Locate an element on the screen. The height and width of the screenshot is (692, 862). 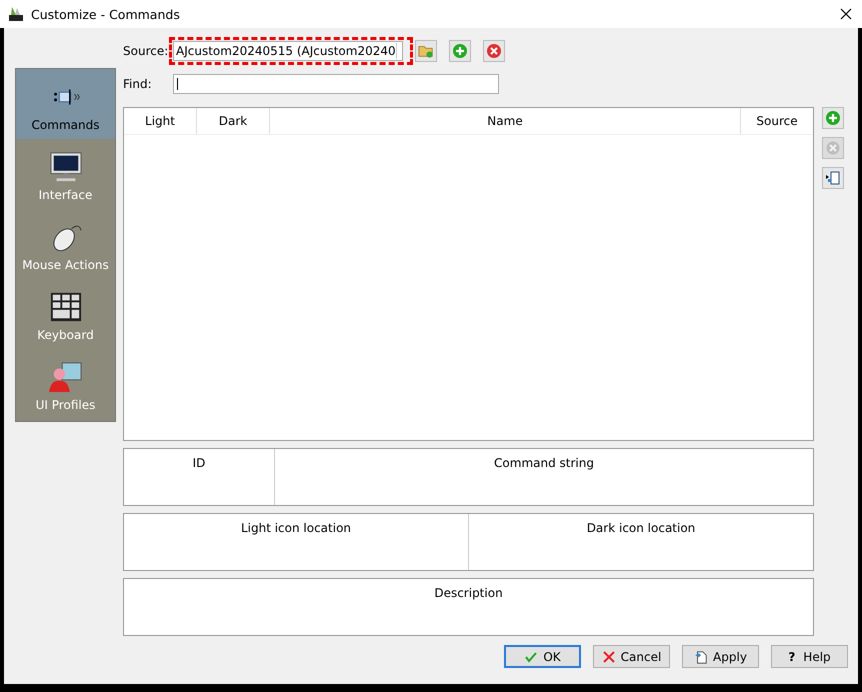
check-icon is located at coordinates (531, 657).